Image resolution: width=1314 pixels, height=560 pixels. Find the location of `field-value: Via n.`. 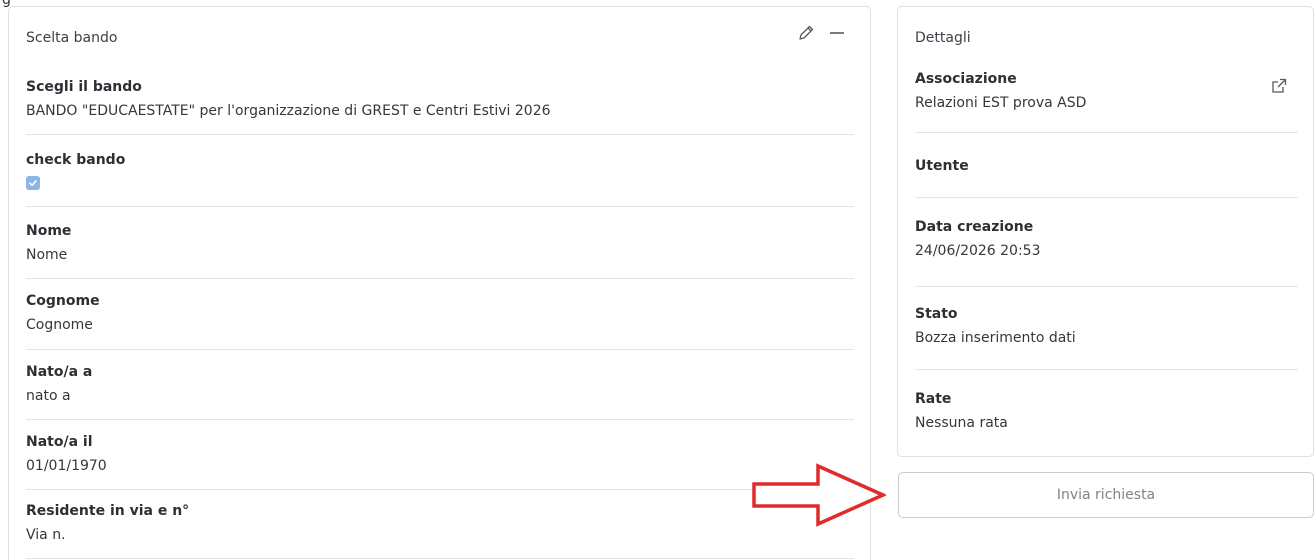

field-value: Via n. is located at coordinates (46, 535).